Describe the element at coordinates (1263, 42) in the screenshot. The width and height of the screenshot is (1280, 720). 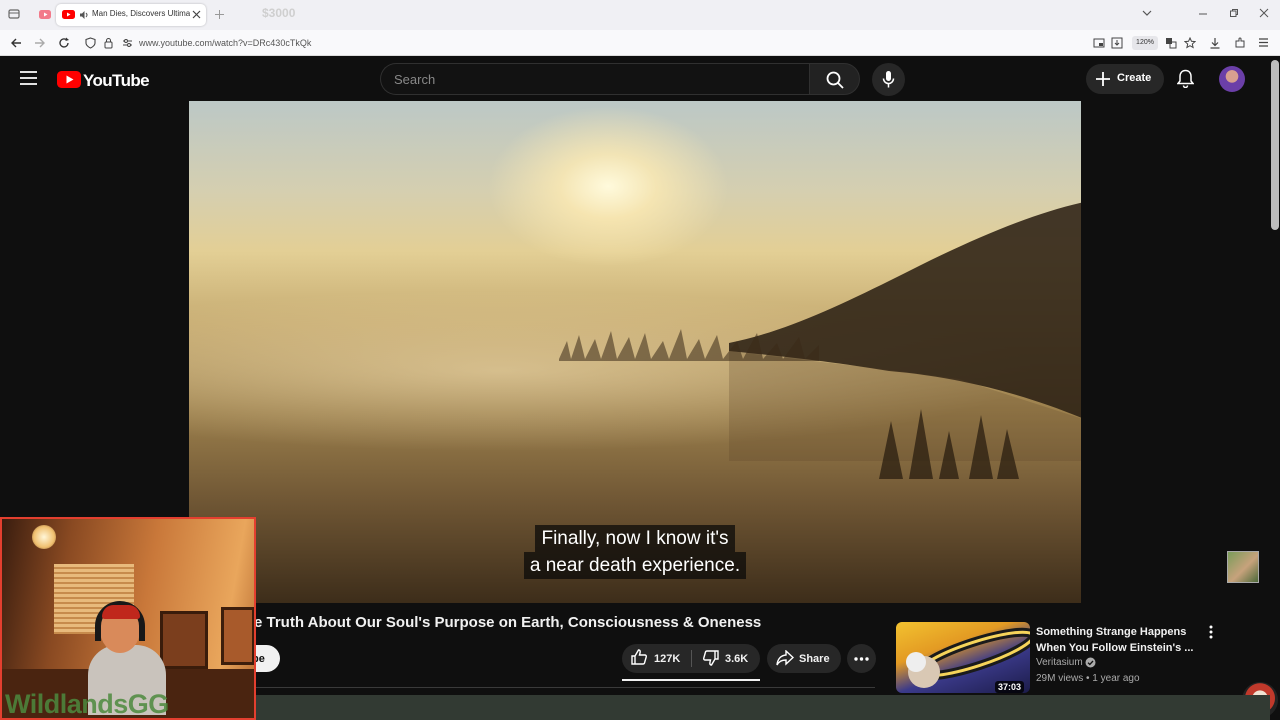
I see `app-menu-icon` at that location.